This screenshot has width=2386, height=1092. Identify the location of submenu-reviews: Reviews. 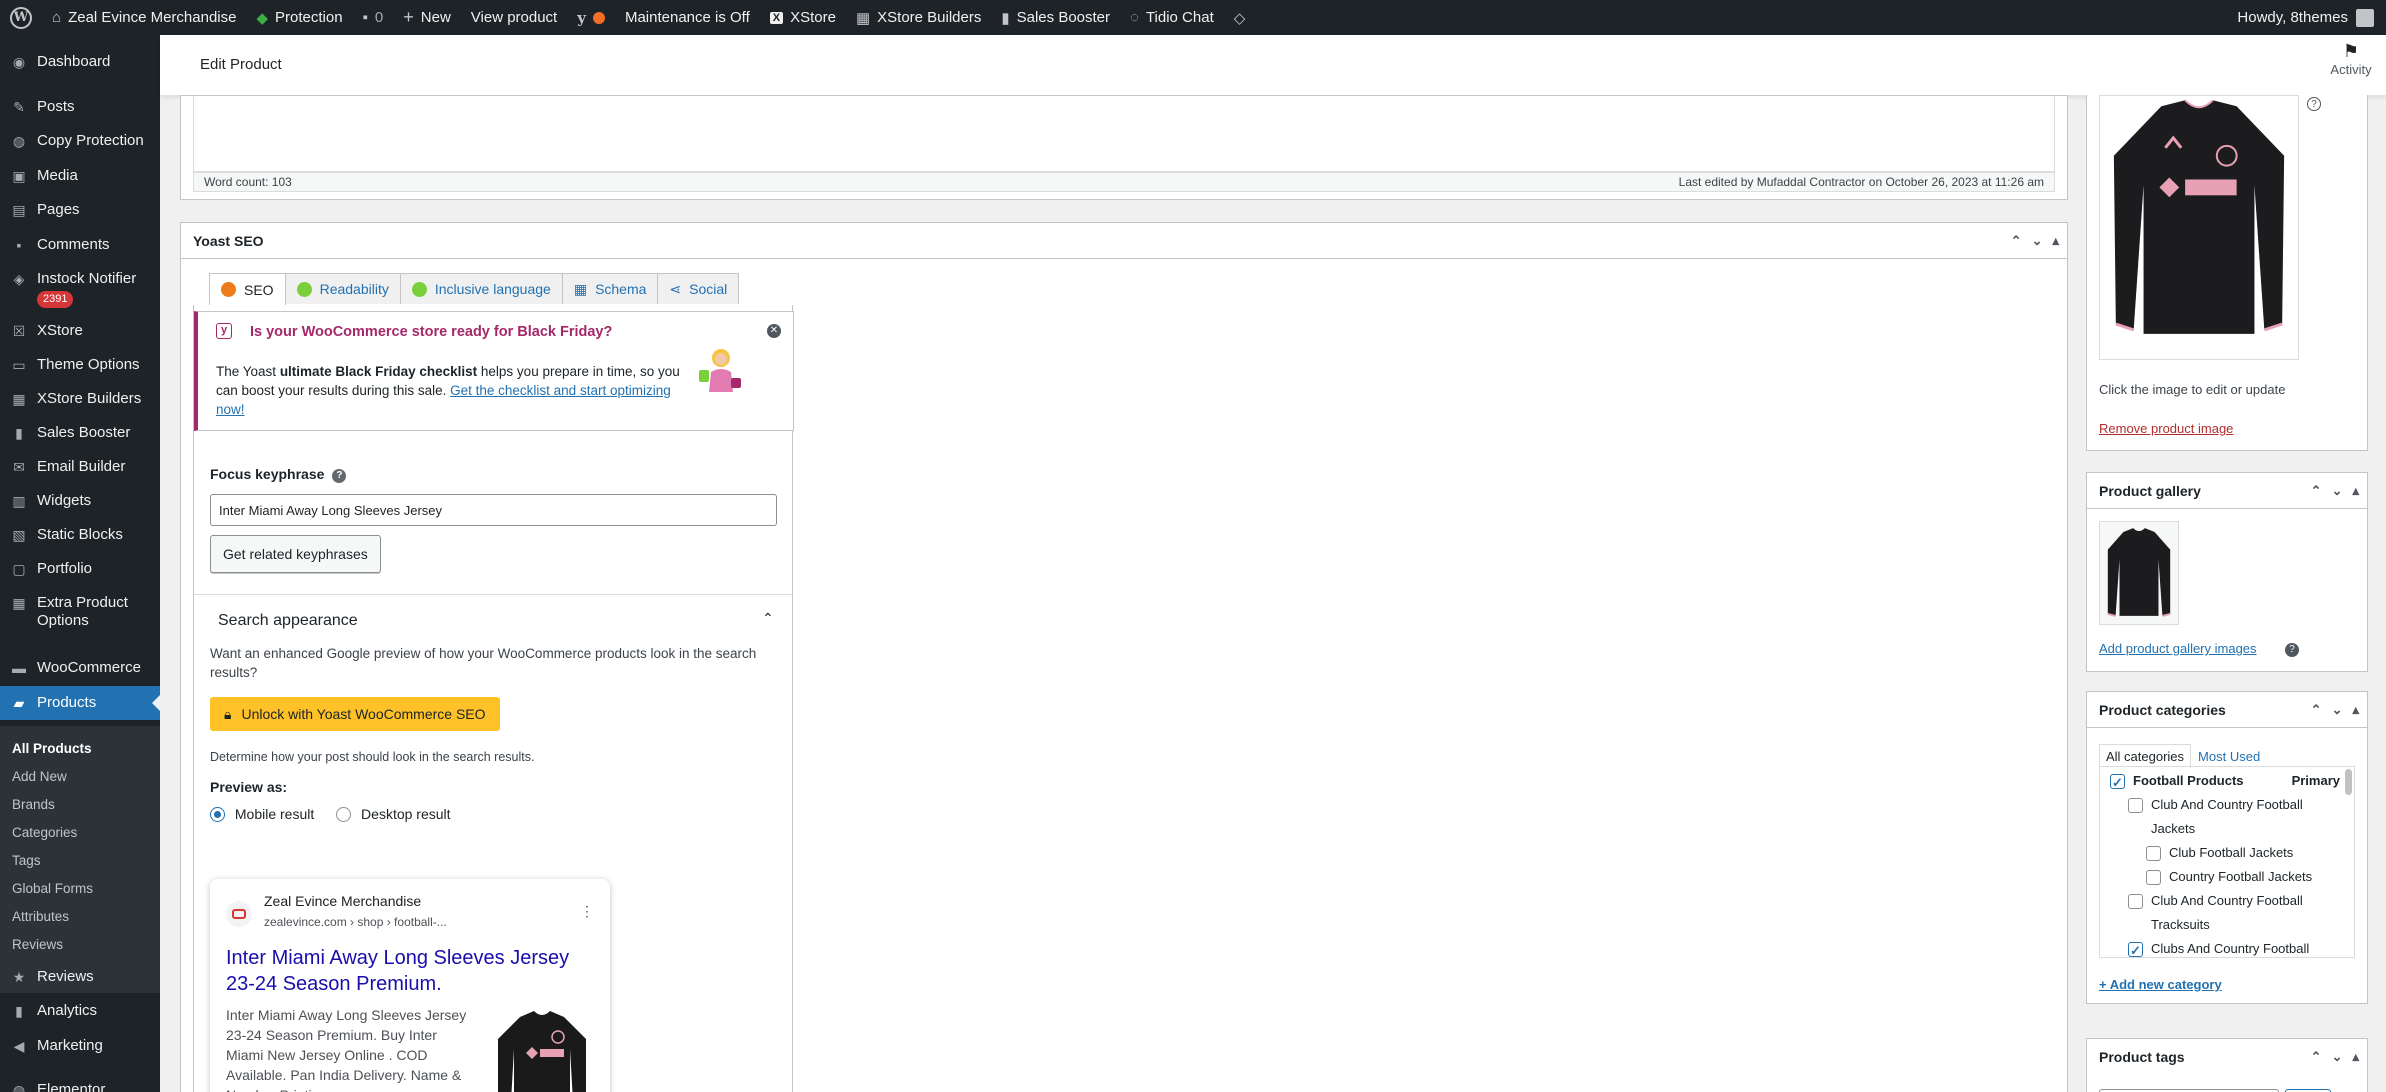
(37, 944).